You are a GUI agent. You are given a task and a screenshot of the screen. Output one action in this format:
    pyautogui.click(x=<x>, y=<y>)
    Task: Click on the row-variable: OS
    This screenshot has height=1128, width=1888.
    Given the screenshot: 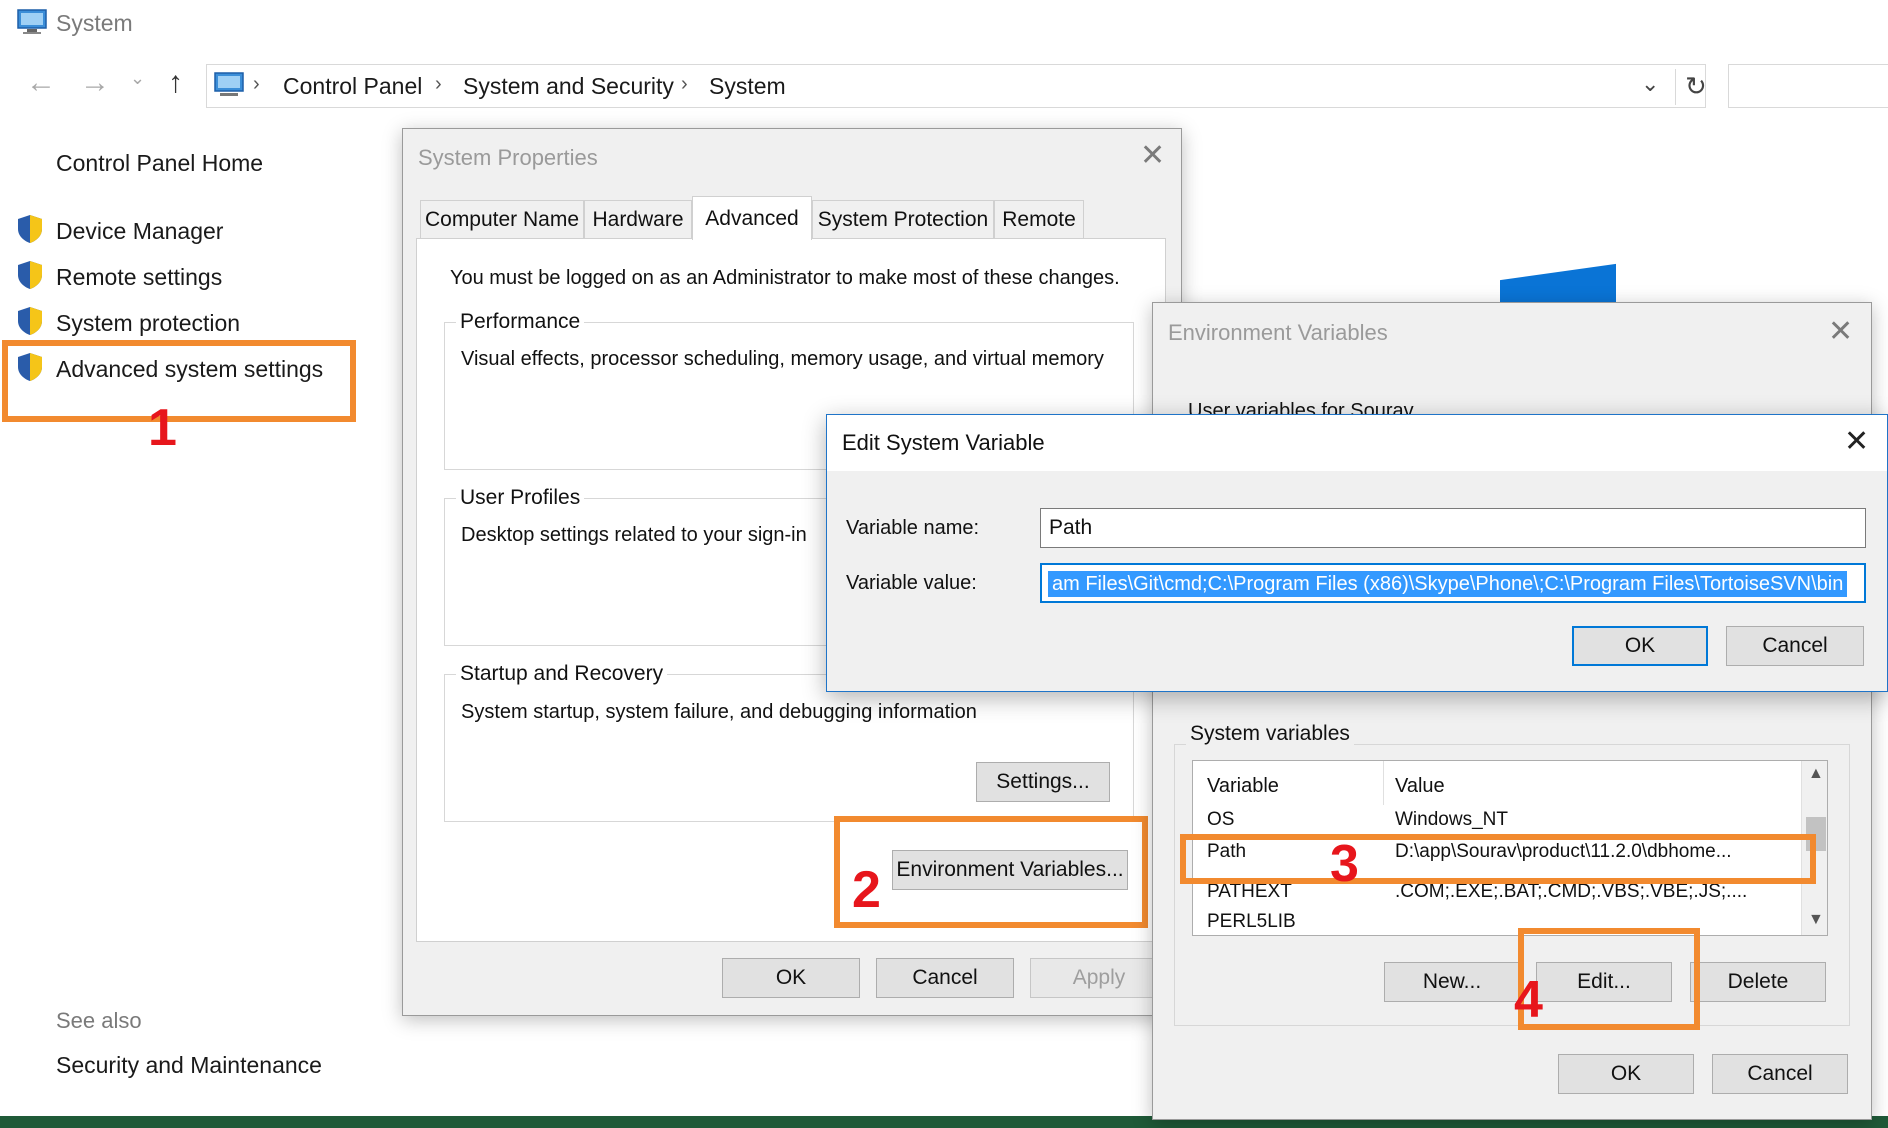 What is the action you would take?
    pyautogui.click(x=1221, y=819)
    